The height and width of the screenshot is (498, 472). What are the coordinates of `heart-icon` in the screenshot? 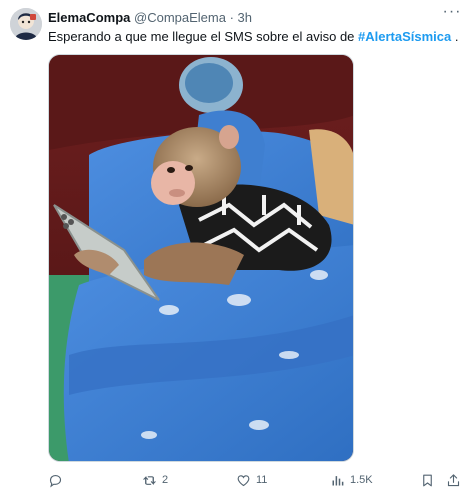 It's located at (243, 480).